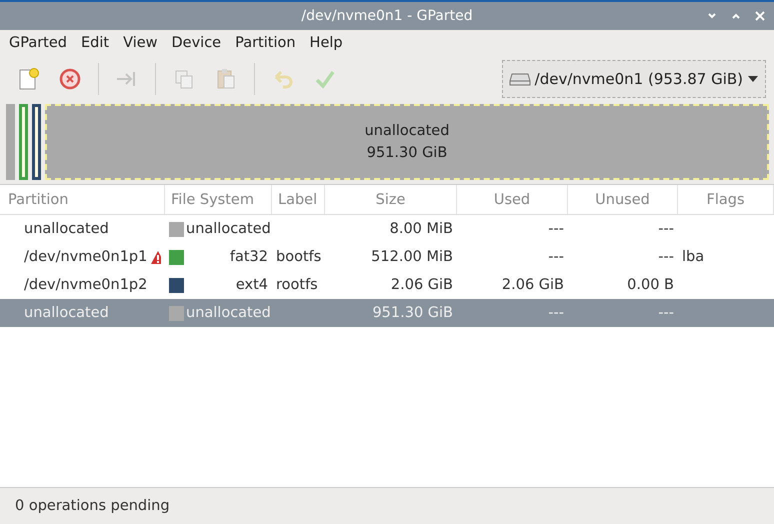 Image resolution: width=774 pixels, height=524 pixels. What do you see at coordinates (82, 199) in the screenshot?
I see `column-header: Partition` at bounding box center [82, 199].